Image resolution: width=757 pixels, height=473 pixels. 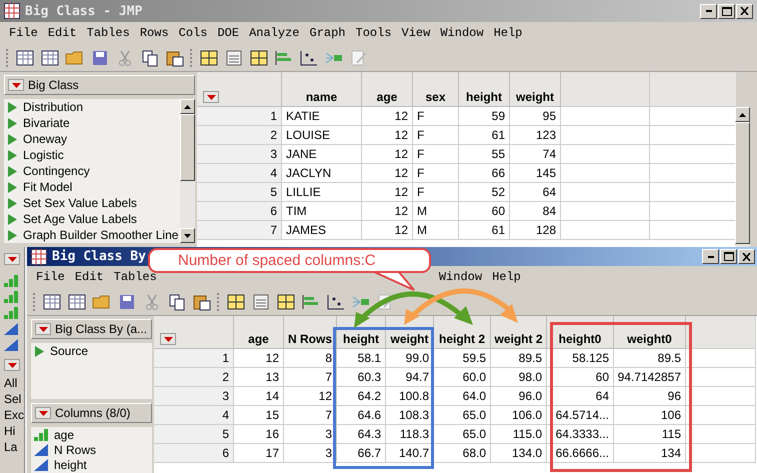 I want to click on script-item: Set Age Value Labels, so click(x=92, y=219).